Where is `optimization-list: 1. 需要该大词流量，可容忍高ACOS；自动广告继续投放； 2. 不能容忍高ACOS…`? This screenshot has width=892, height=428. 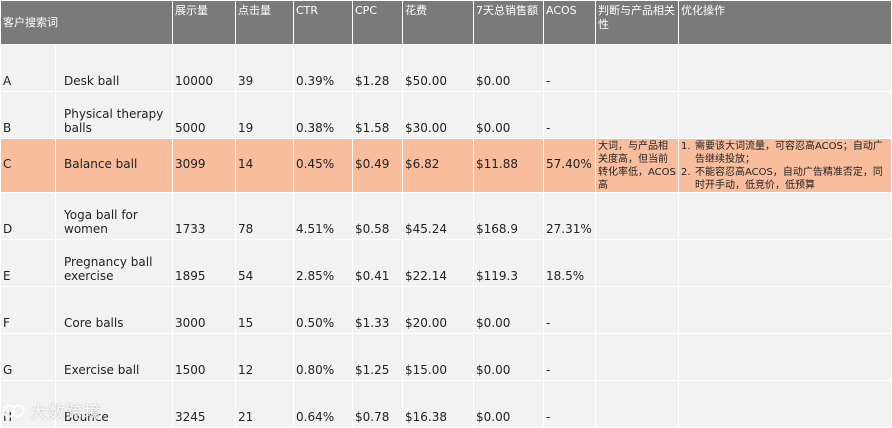
optimization-list: 1. 需要该大词流量，可容忍高ACOS；自动广告继续投放； 2. 不能容忍高ACOS… is located at coordinates (785, 166).